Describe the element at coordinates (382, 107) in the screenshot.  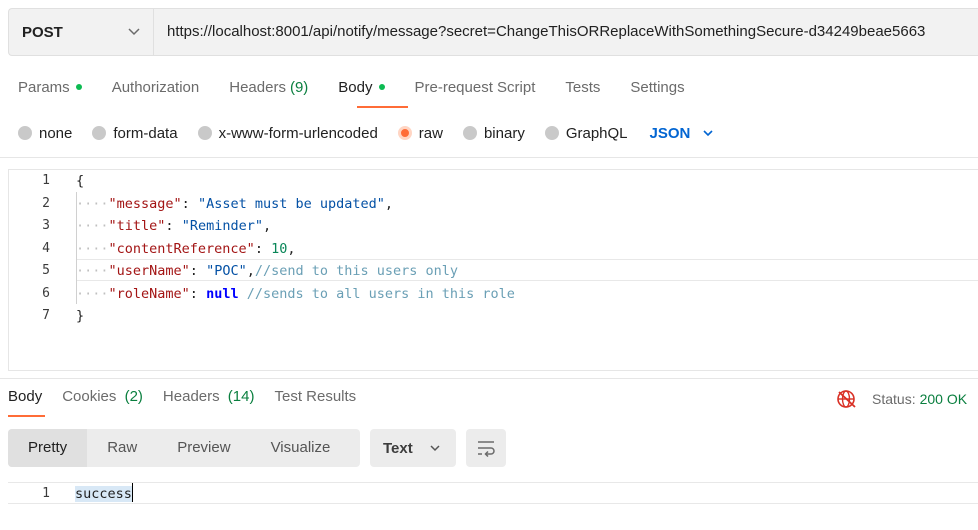
I see `active-tab-underline` at that location.